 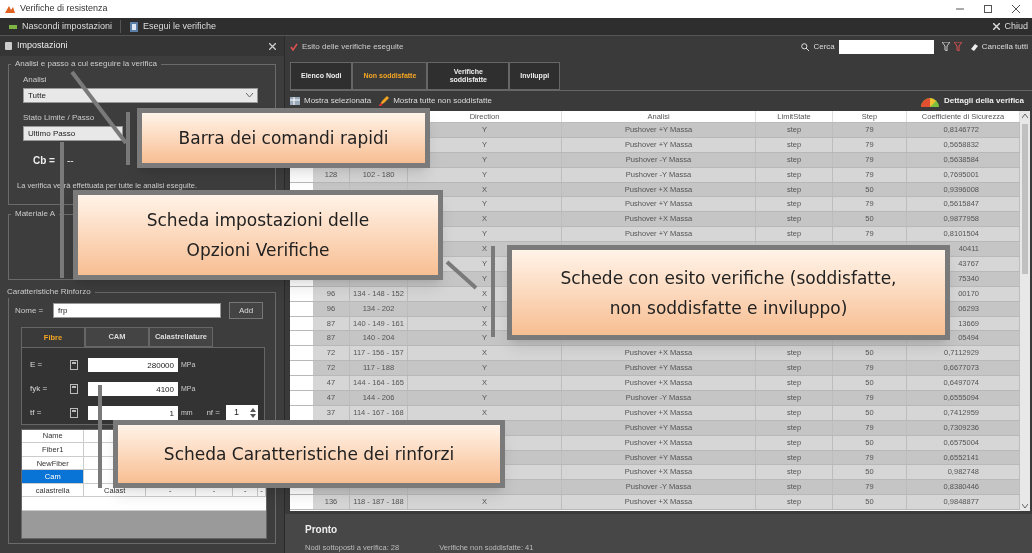 I want to click on toolbar-button: Mostra tutte non soddisfatte, so click(x=435, y=100).